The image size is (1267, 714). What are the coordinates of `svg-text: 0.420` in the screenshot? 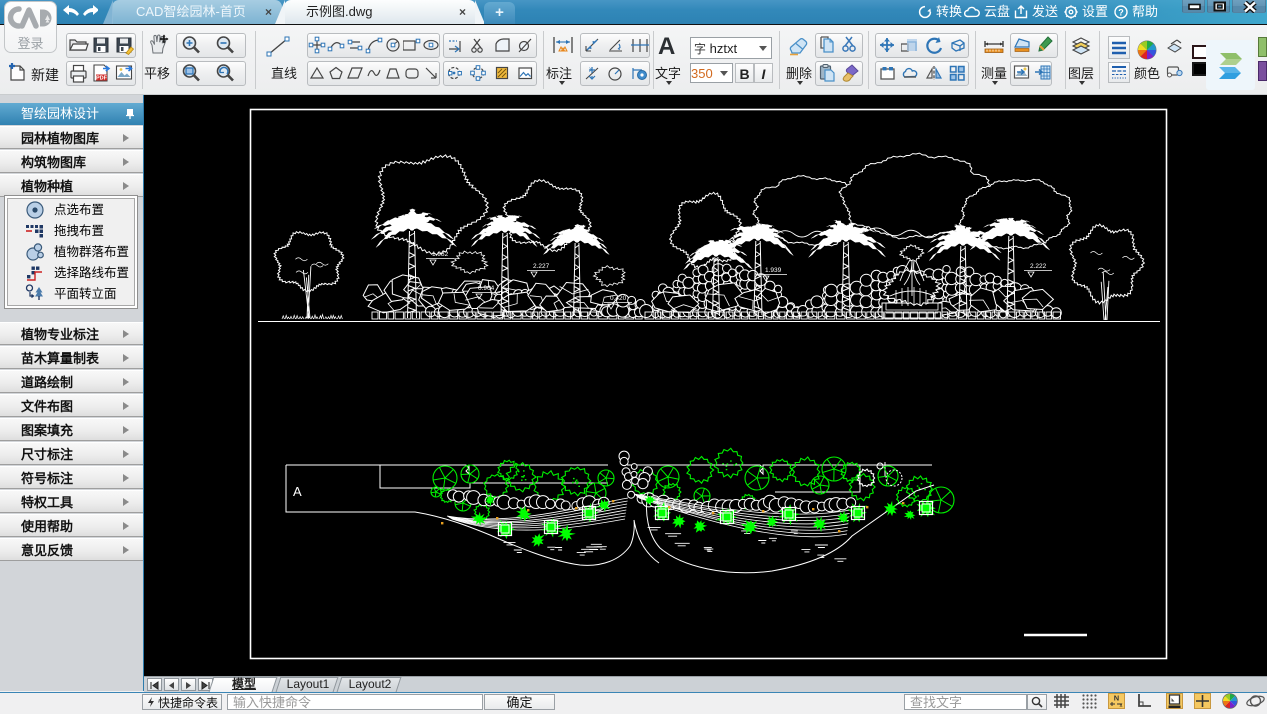 It's located at (618, 298).